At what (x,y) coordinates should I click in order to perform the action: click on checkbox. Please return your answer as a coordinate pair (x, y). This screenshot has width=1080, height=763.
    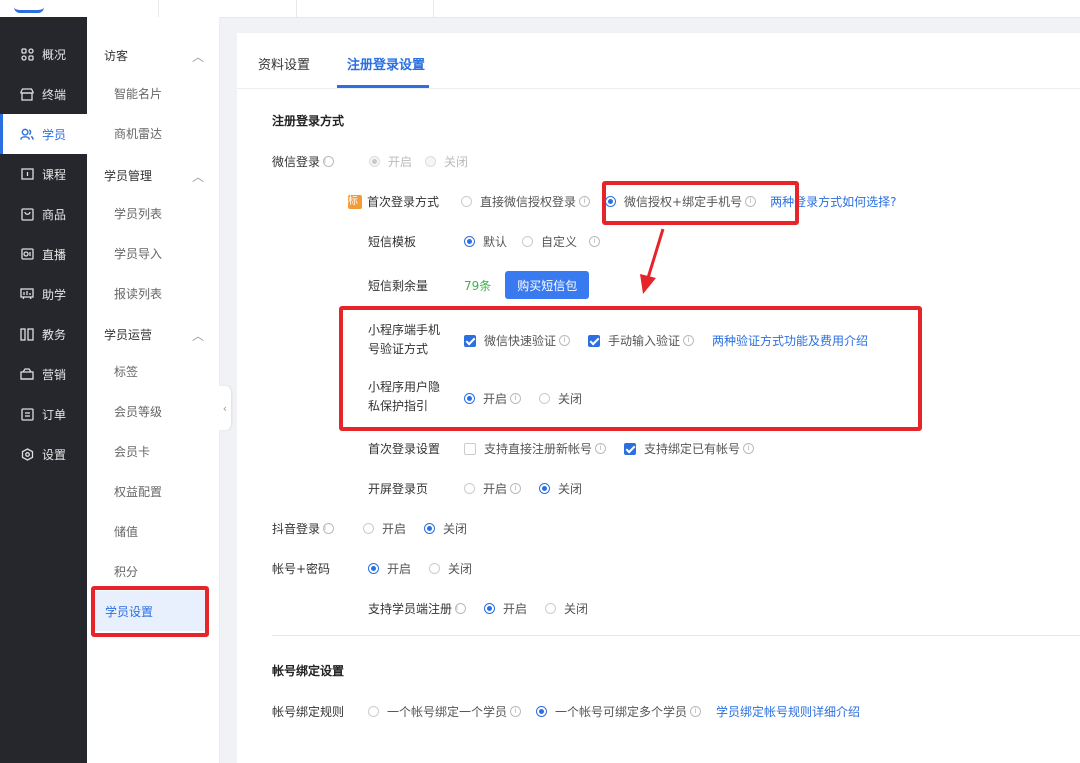
    Looking at the image, I should click on (630, 448).